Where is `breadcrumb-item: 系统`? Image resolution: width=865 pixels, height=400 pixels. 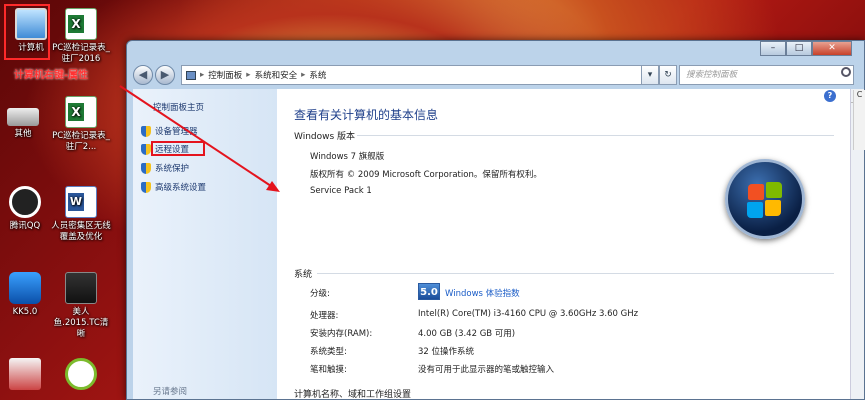
breadcrumb-item: 系统 is located at coordinates (317, 75).